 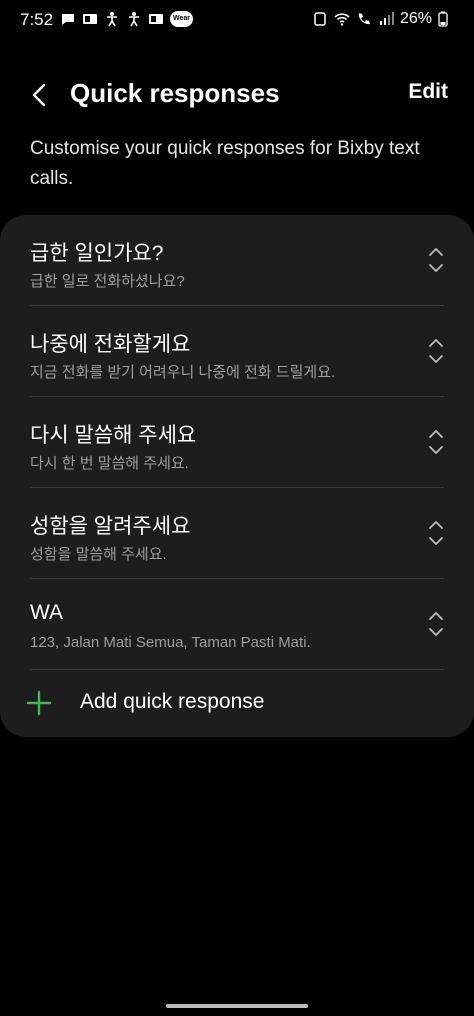 I want to click on message-icon, so click(x=68, y=19).